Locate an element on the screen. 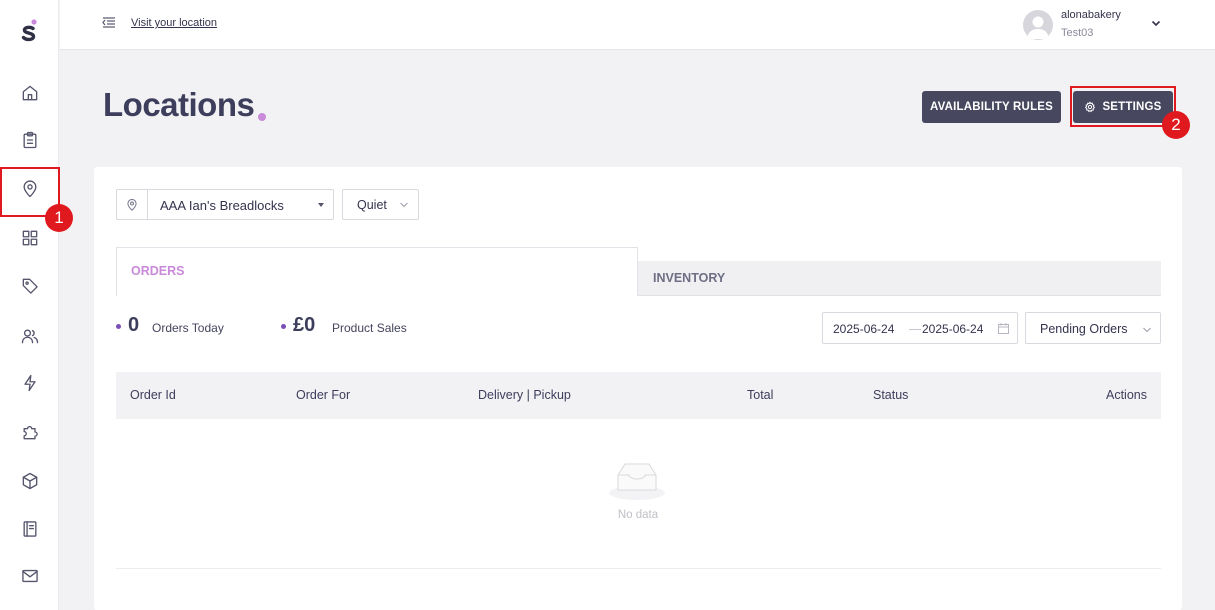 This screenshot has height=610, width=1215. puzzle-icon is located at coordinates (30, 432).